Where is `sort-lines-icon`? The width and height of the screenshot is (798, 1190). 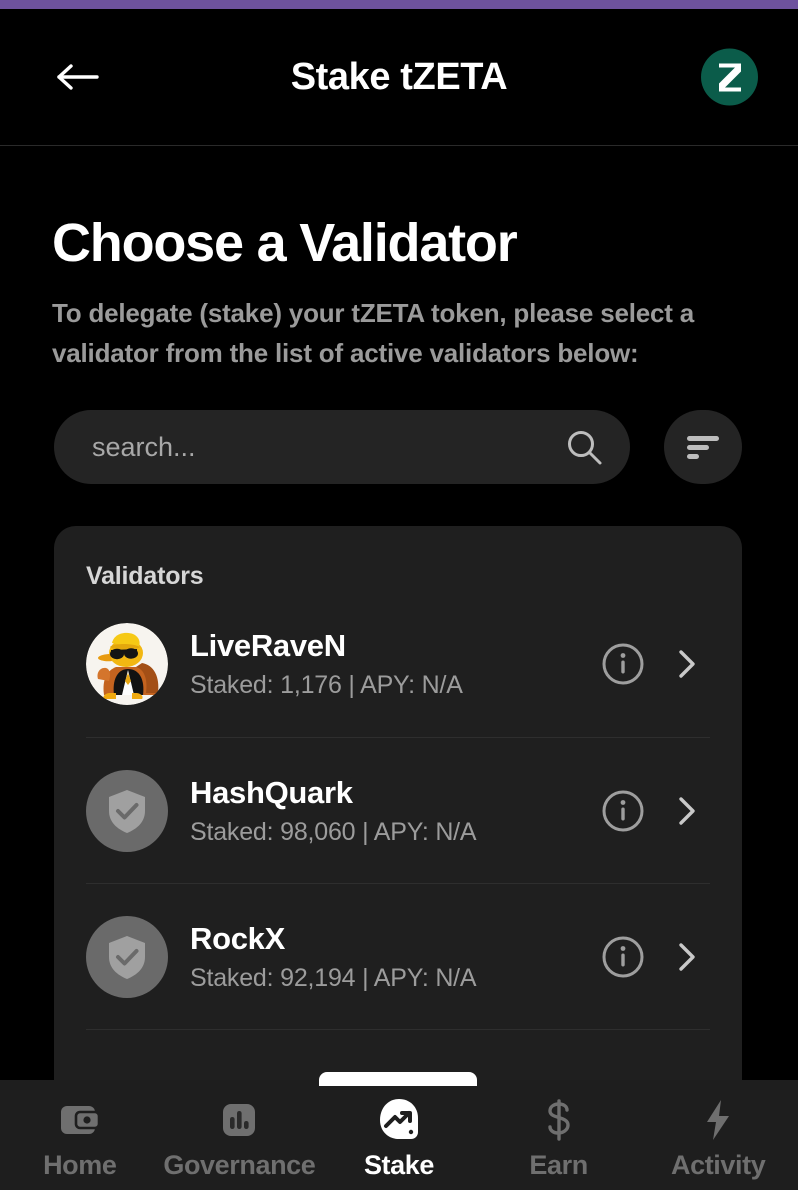 sort-lines-icon is located at coordinates (703, 447).